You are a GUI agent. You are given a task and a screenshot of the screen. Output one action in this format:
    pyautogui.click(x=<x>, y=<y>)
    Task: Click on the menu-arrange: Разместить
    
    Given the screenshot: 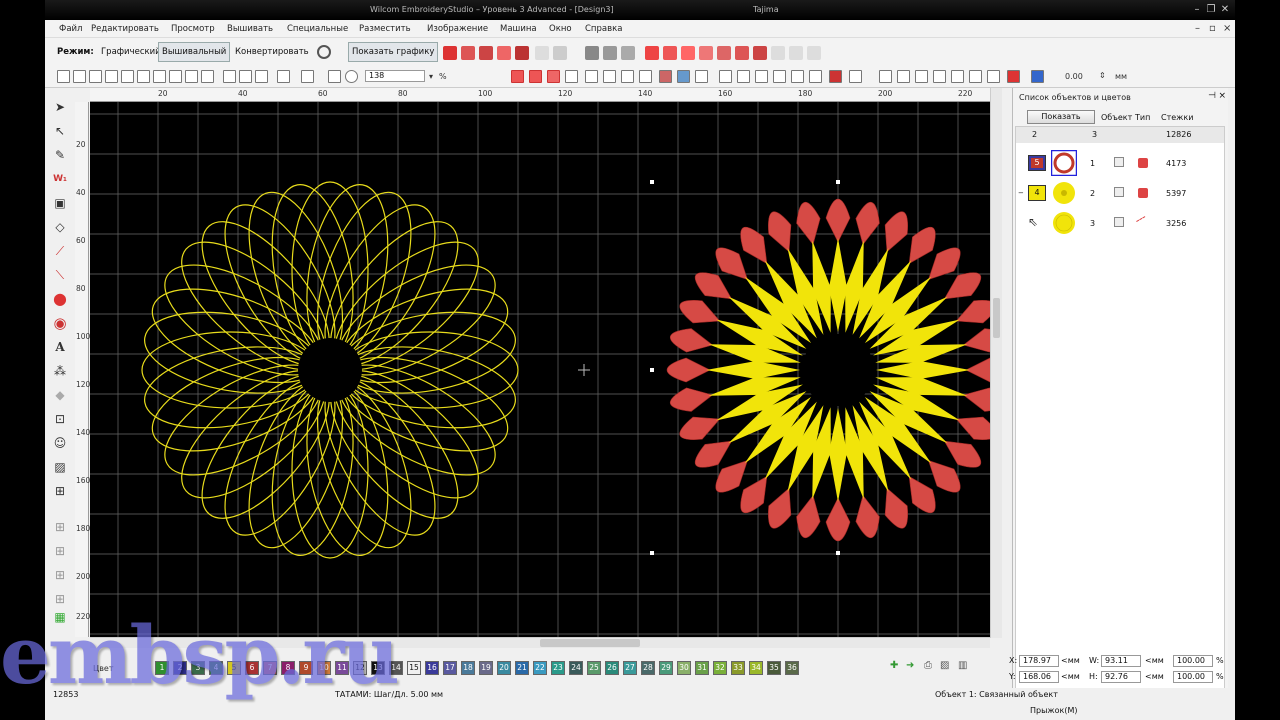 What is the action you would take?
    pyautogui.click(x=385, y=29)
    